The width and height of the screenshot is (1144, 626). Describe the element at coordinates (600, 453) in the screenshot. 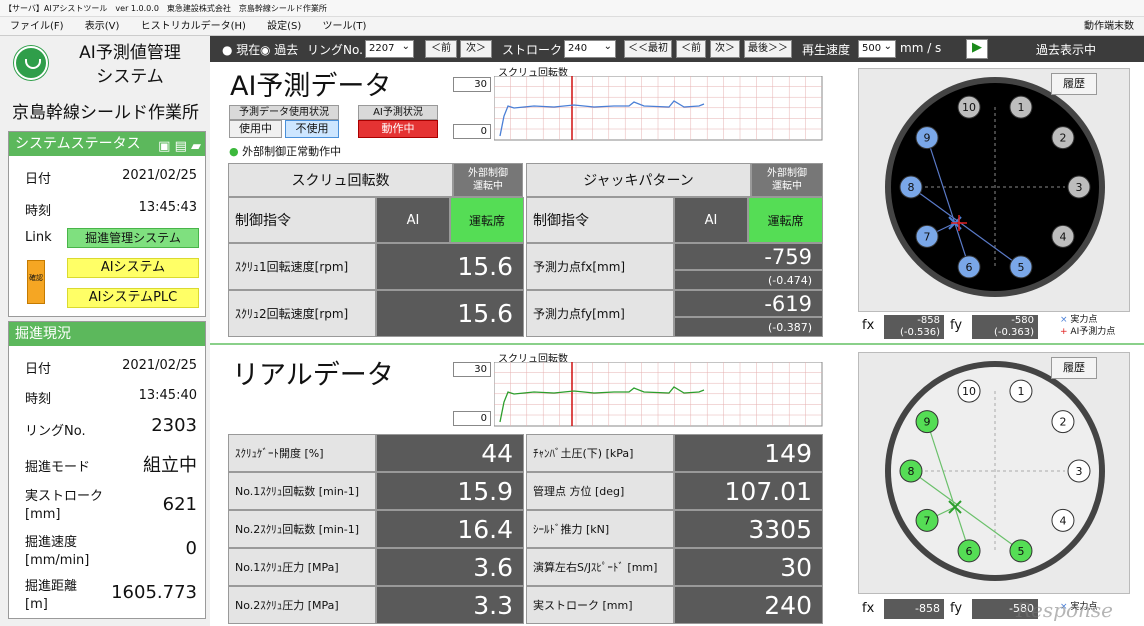

I see `real-right-label-0: ﾁｬﾝﾊﾞ土圧(下) [kPa]` at that location.